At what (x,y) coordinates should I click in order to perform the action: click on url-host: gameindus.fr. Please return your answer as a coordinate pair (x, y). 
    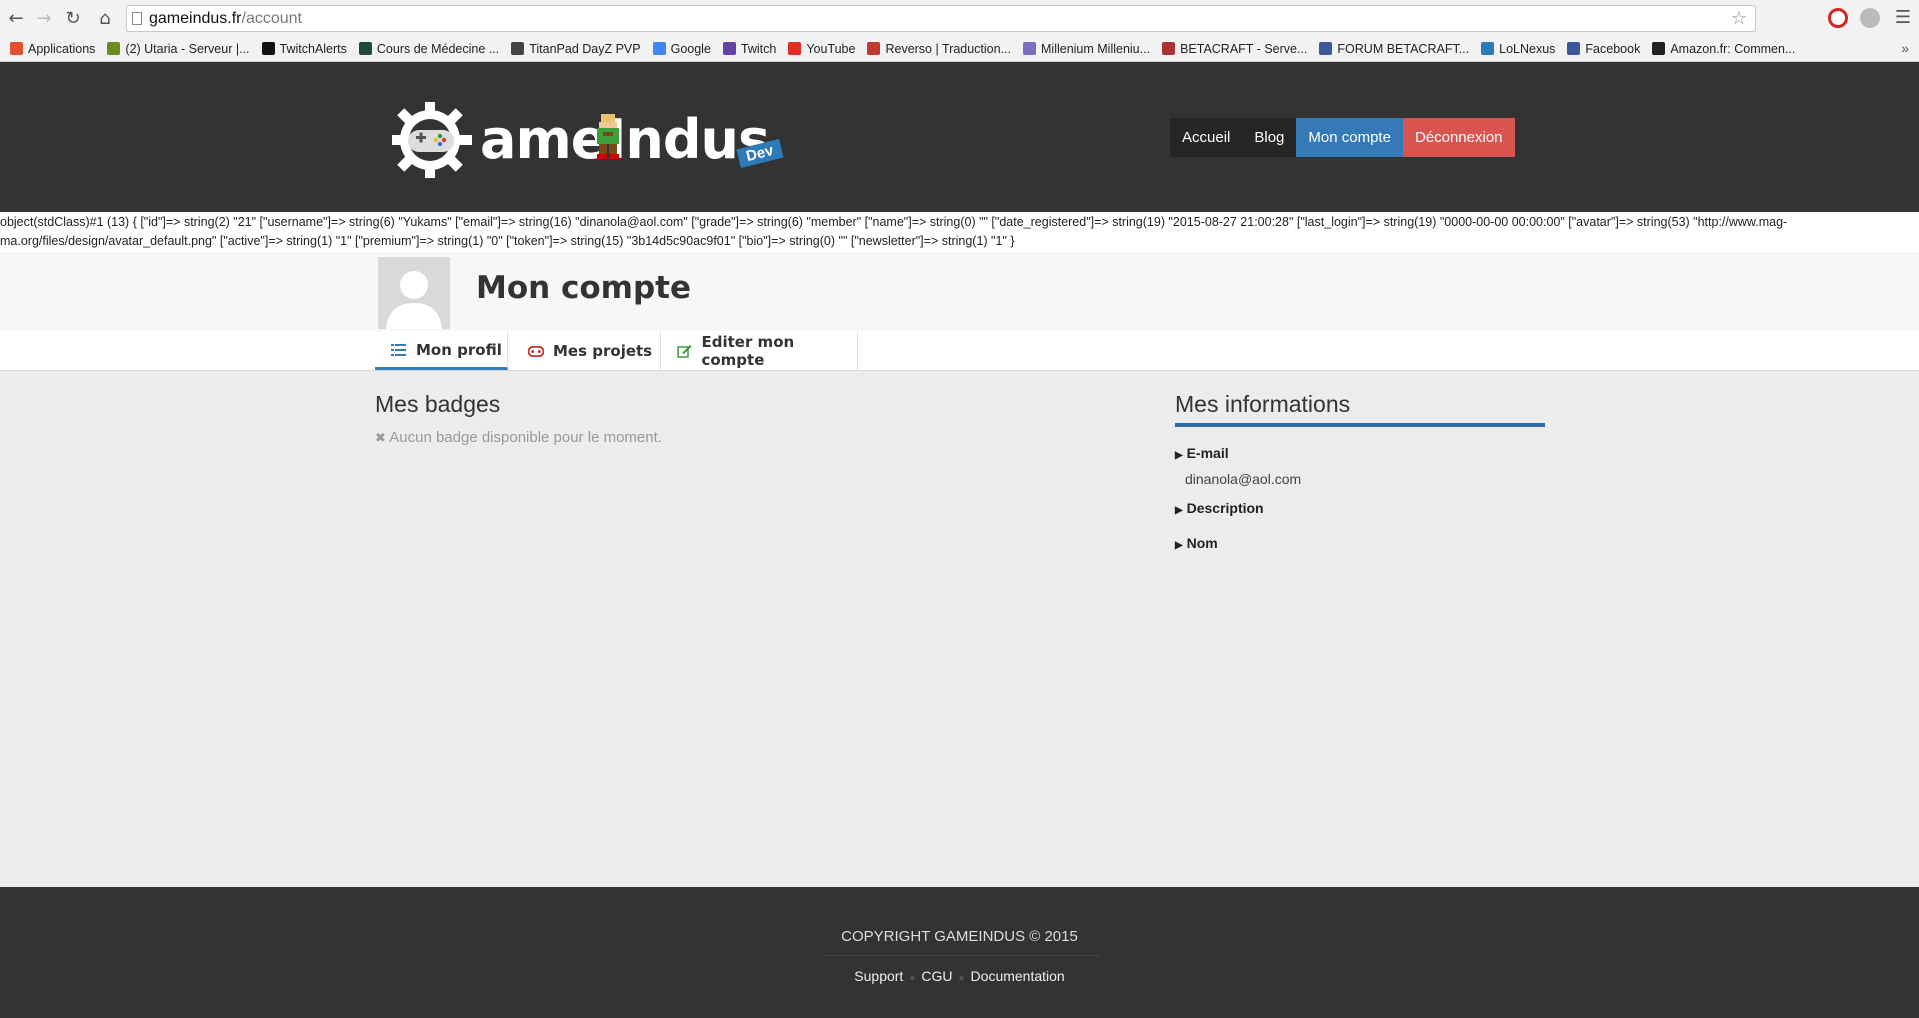
    Looking at the image, I should click on (195, 18).